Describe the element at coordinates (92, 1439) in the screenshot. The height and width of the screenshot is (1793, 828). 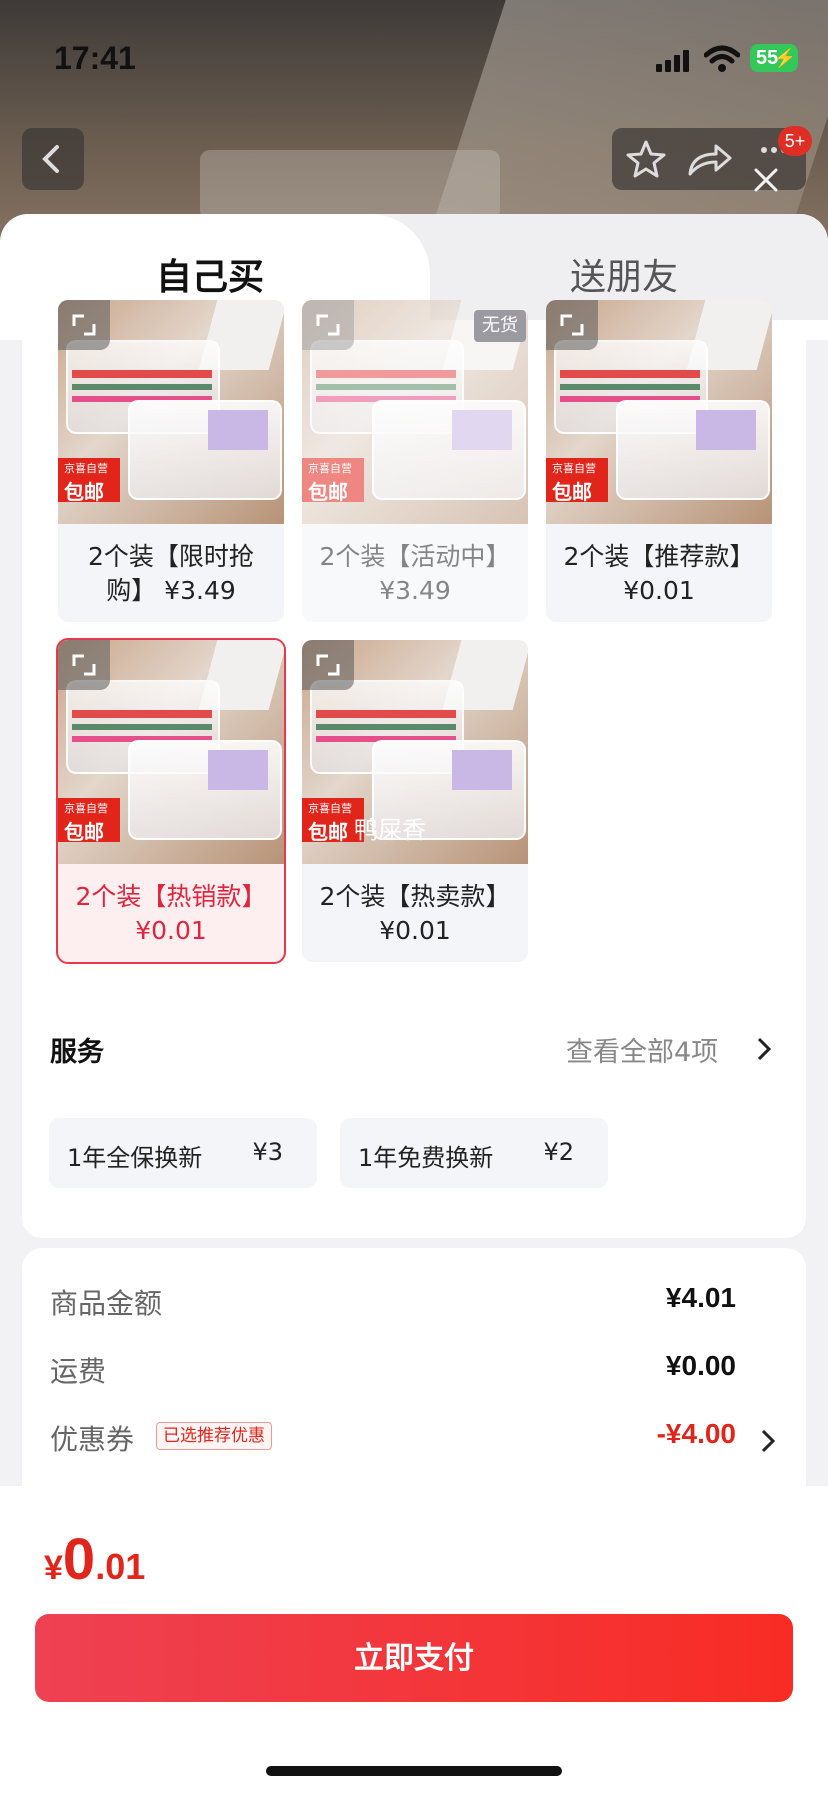
I see `coupon-label: 优惠券` at that location.